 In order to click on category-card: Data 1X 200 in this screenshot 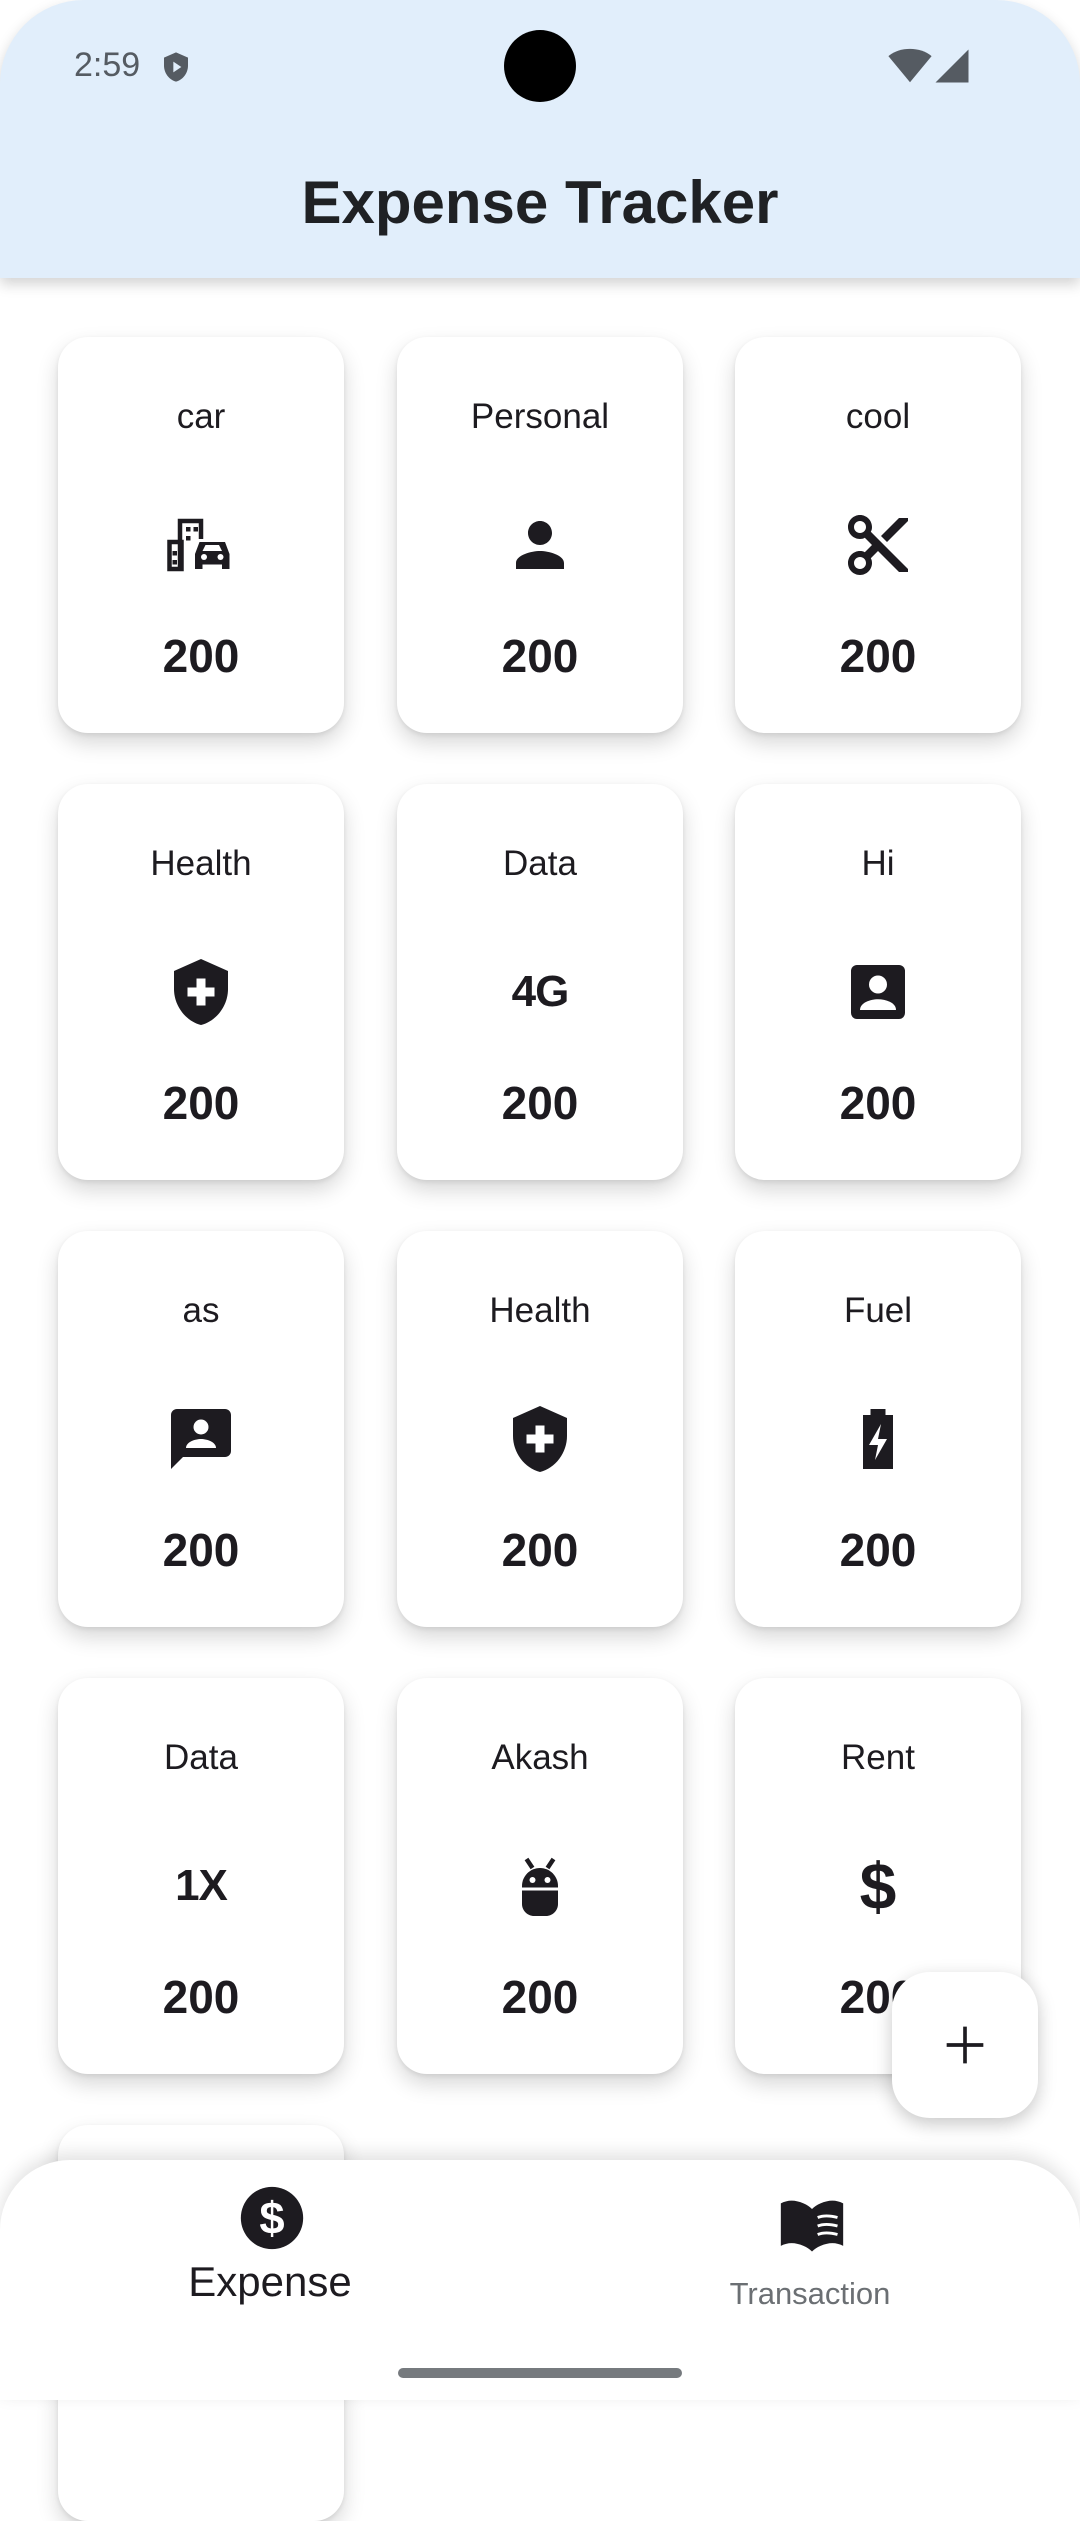, I will do `click(201, 1876)`.